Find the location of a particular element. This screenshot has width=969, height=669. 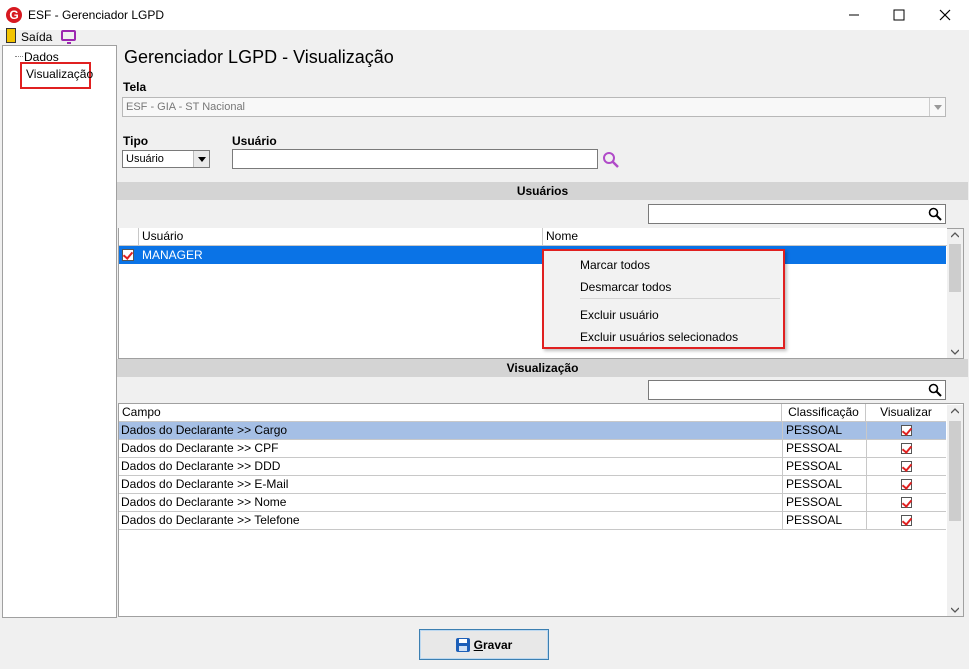

campo-cell: Dados do Declarante >> Cargo is located at coordinates (204, 430).